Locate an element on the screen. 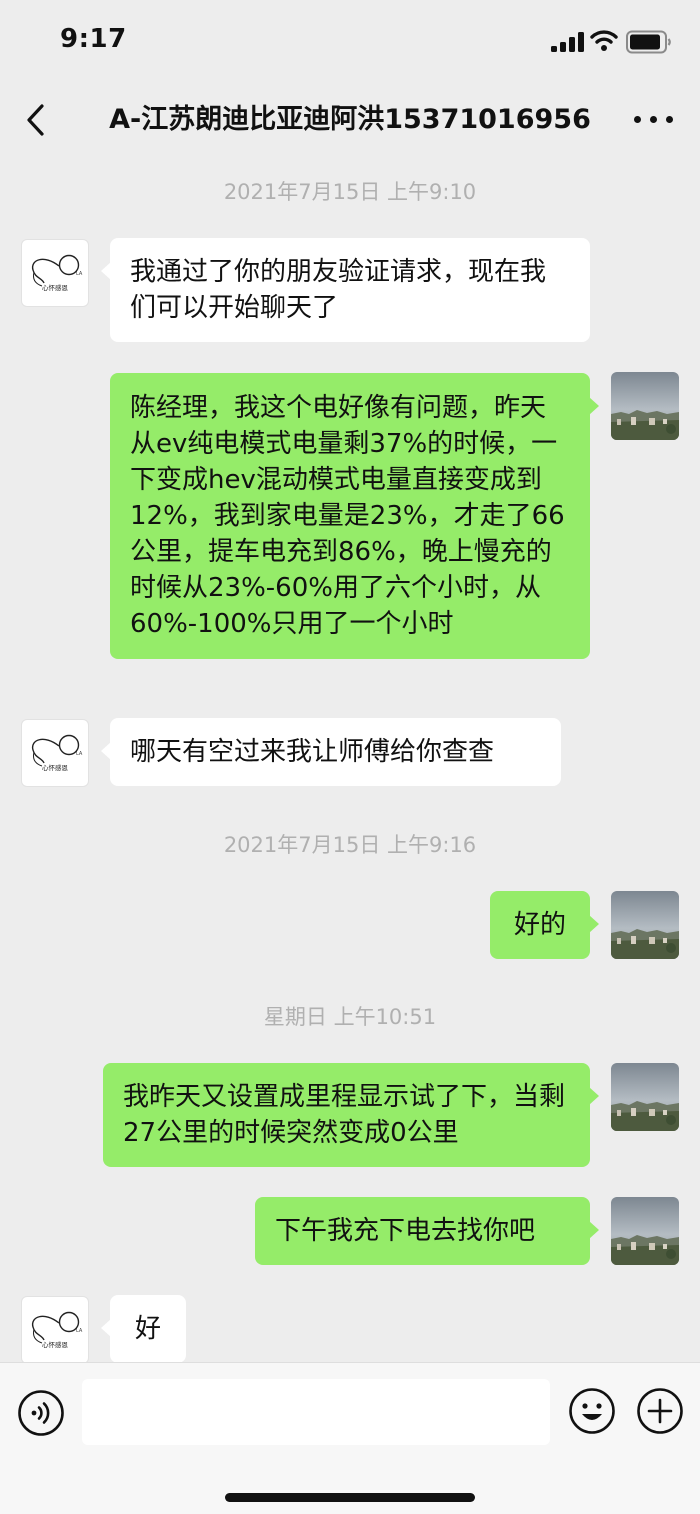 The image size is (700, 1514). chat-input-bar is located at coordinates (350, 1438).